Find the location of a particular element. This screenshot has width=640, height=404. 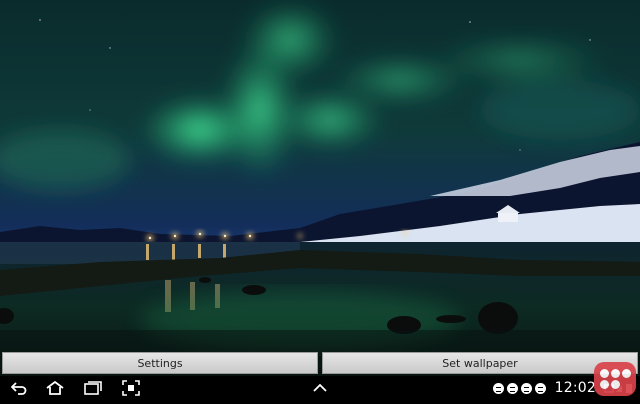

settings-button: Settings is located at coordinates (160, 363).